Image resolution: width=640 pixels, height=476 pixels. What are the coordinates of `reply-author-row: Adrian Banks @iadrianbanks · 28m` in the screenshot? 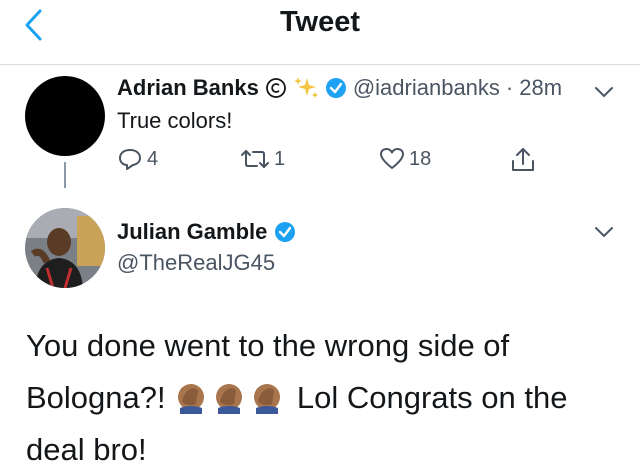 It's located at (339, 88).